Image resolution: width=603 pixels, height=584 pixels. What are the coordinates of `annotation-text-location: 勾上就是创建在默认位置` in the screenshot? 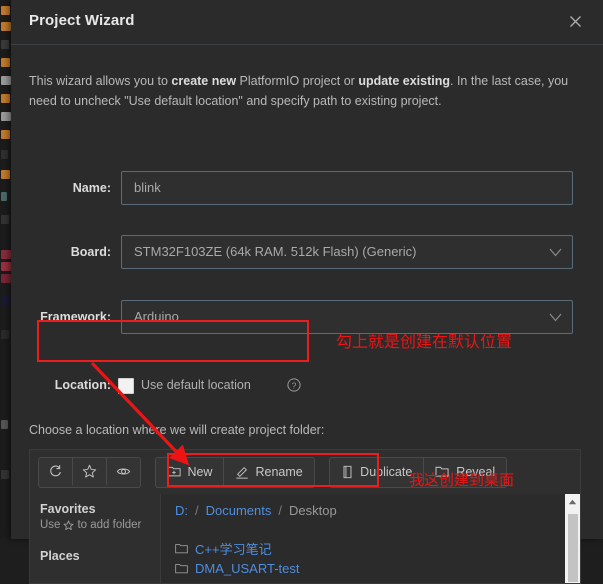 It's located at (424, 341).